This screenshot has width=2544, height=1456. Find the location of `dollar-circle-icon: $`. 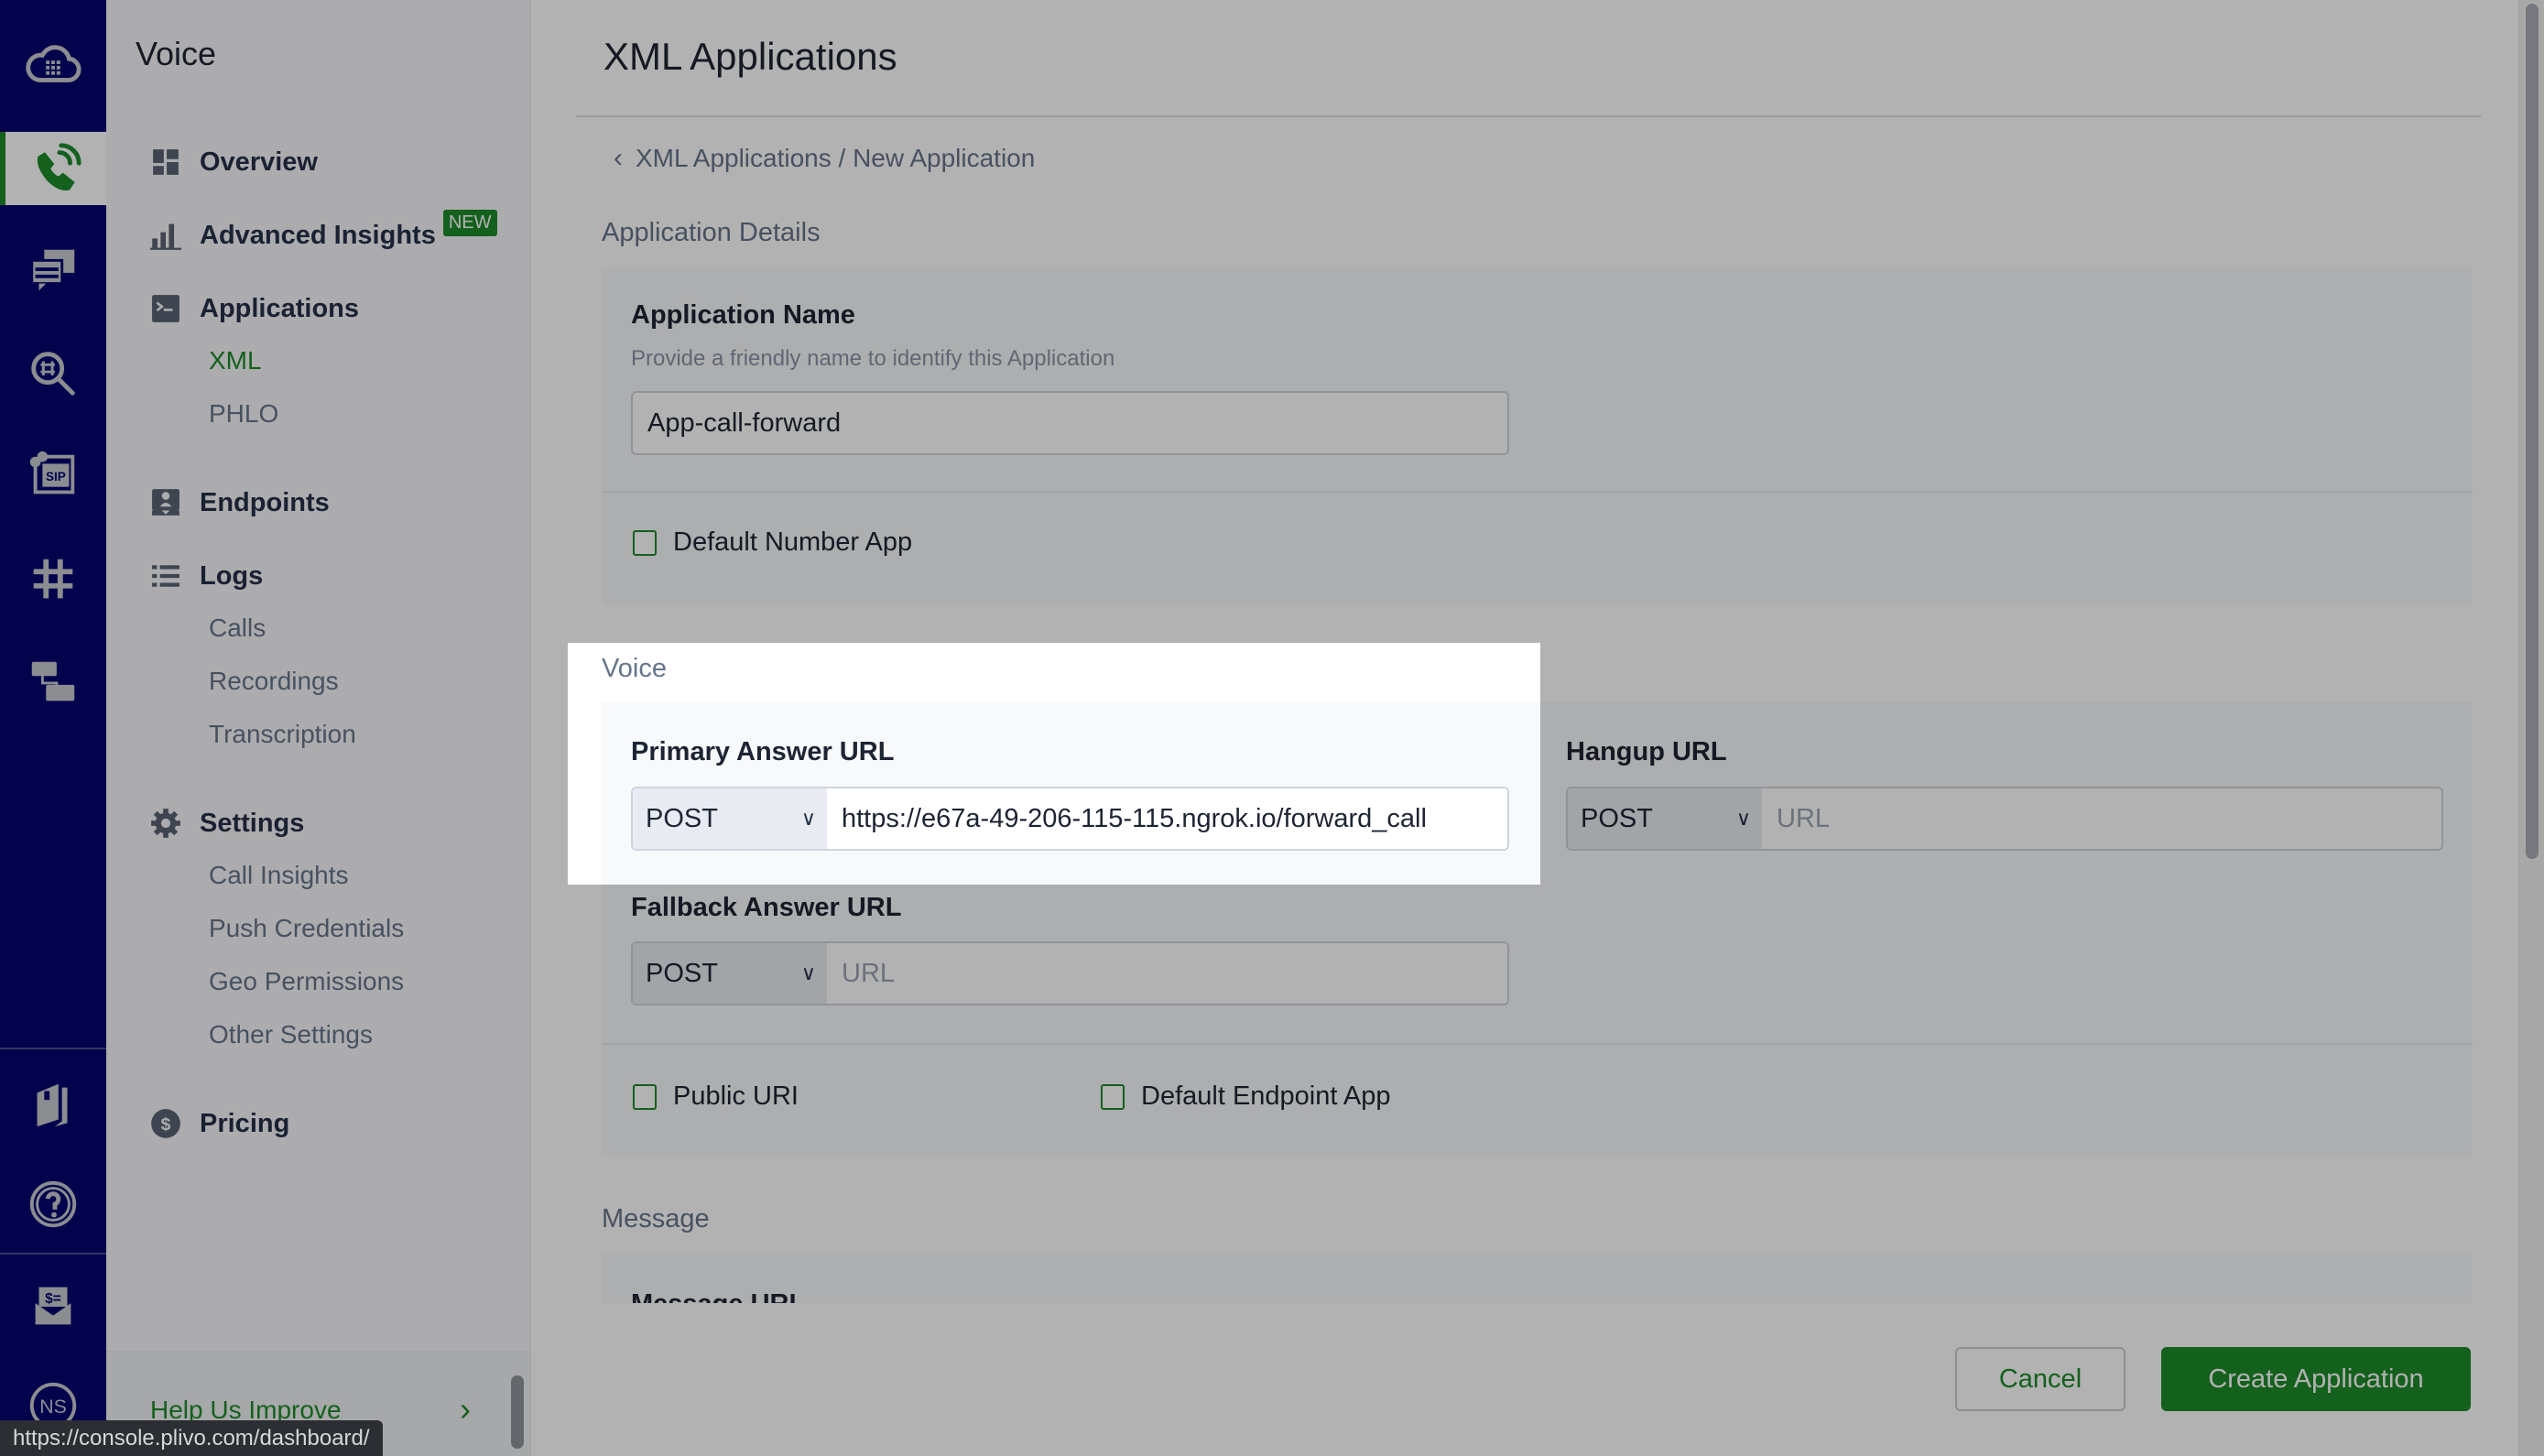

dollar-circle-icon: $ is located at coordinates (165, 1123).